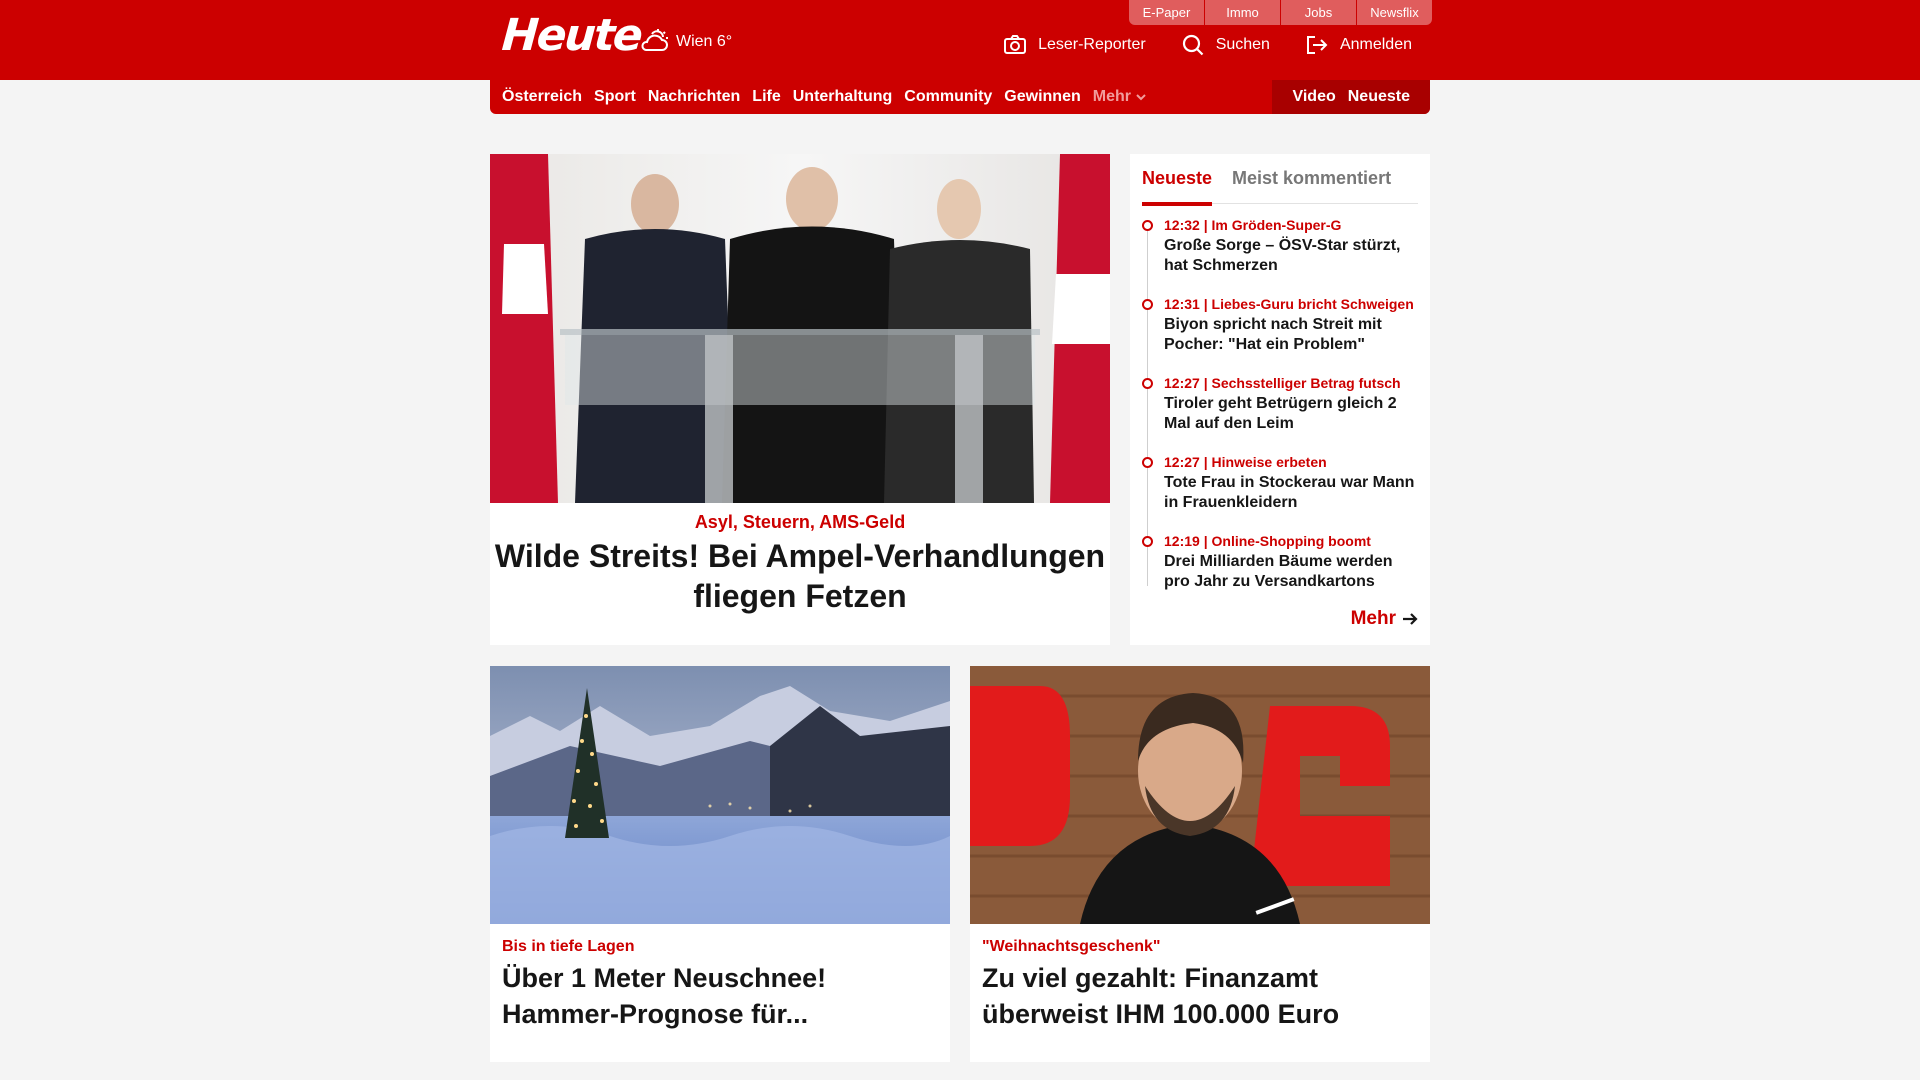  What do you see at coordinates (1166, 12) in the screenshot?
I see `service-link-epaper: E-Paper` at bounding box center [1166, 12].